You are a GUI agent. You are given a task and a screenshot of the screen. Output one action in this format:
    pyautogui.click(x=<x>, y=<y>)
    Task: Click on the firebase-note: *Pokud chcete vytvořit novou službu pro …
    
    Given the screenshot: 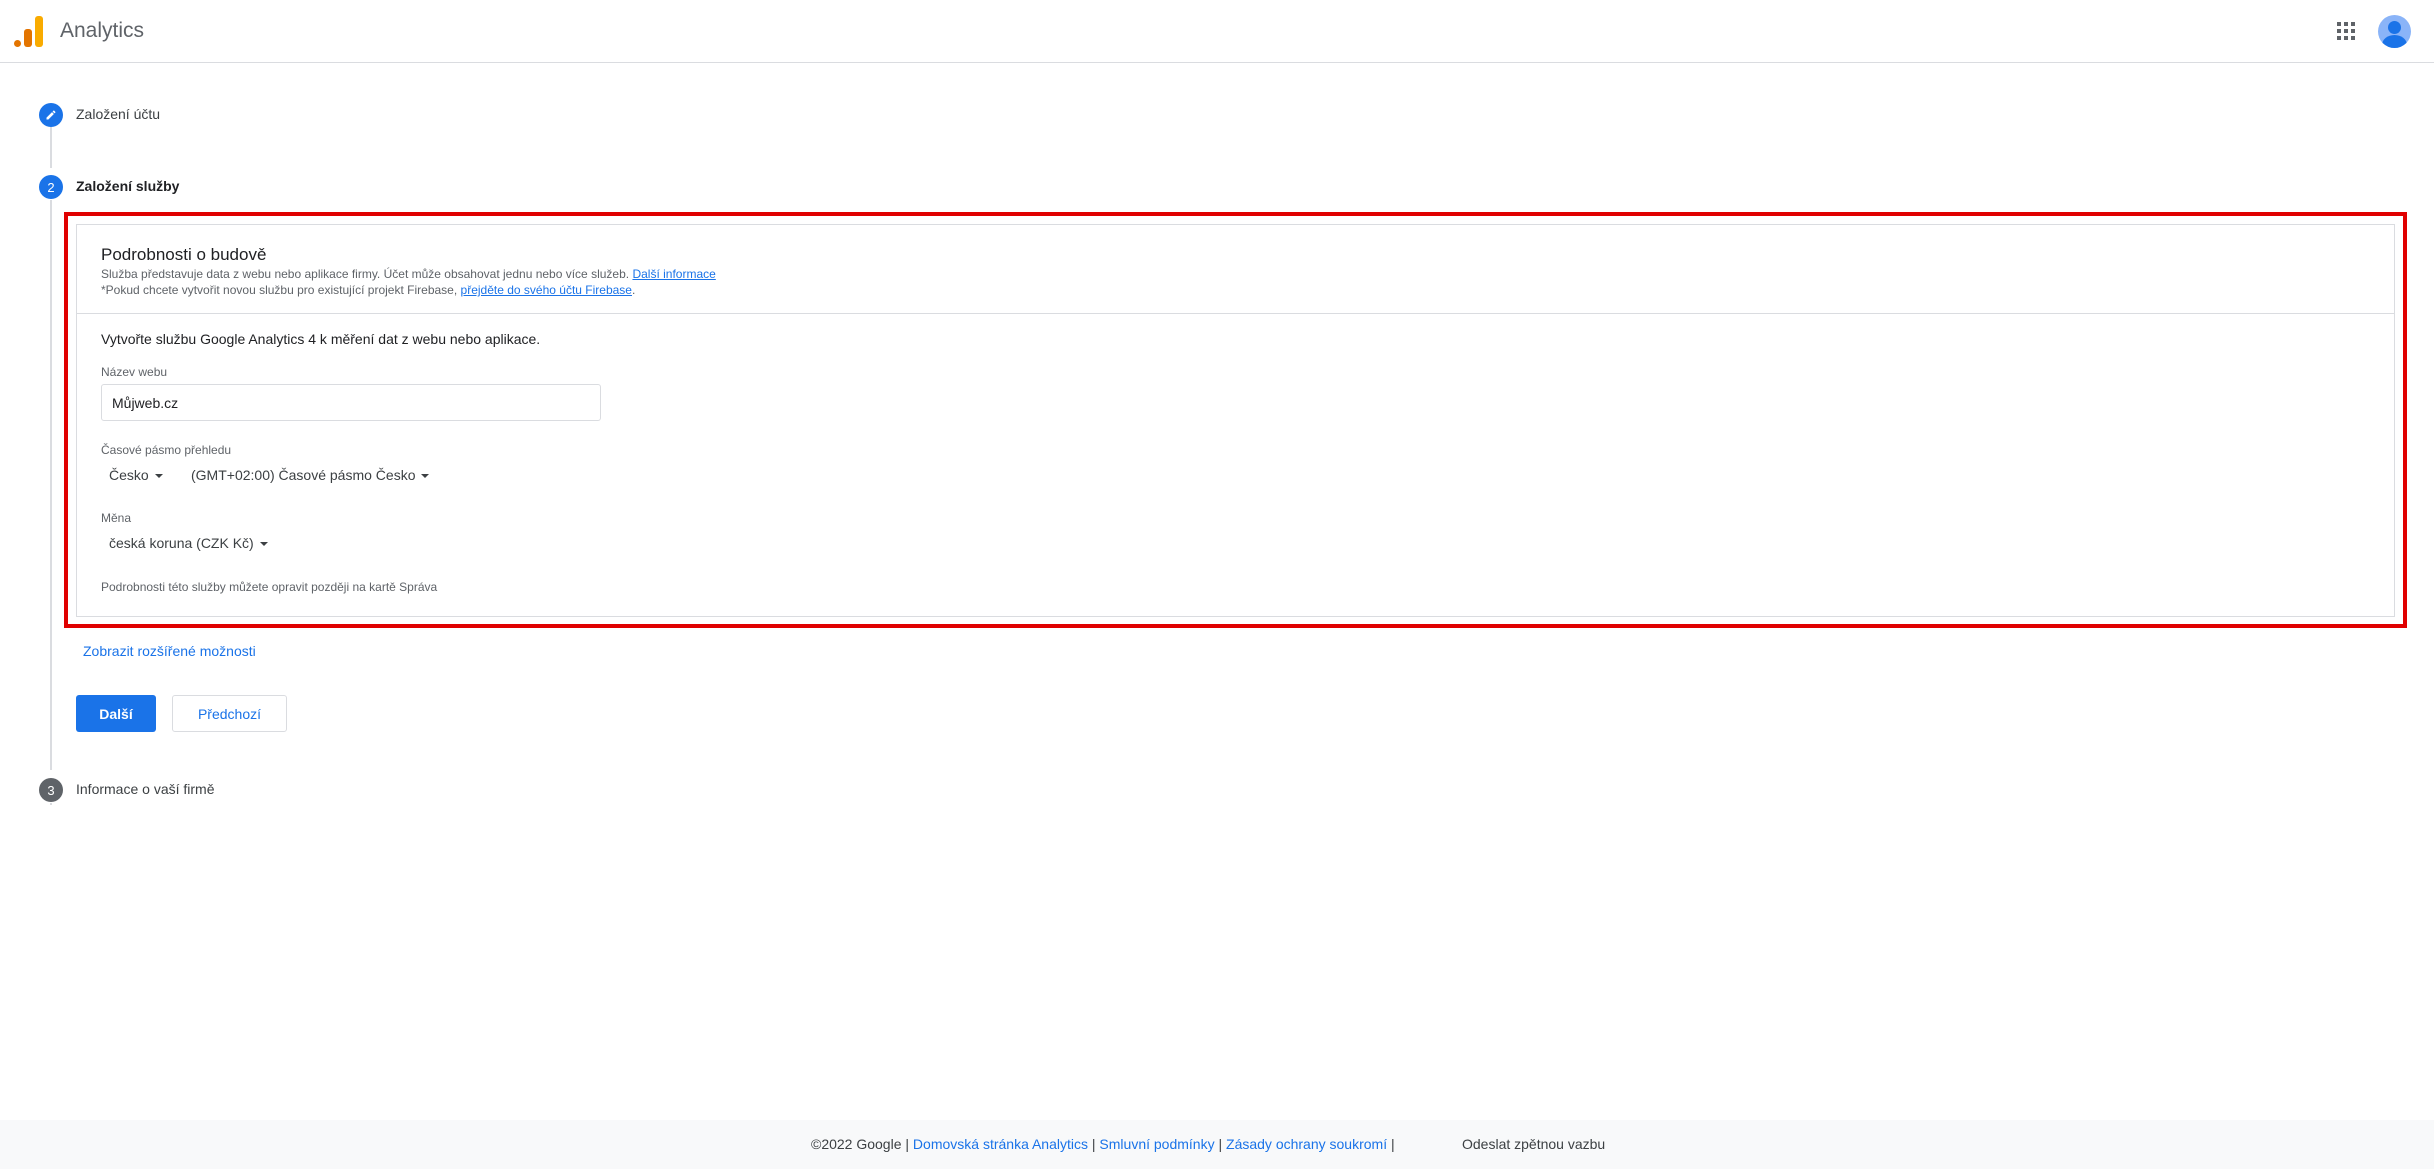 What is the action you would take?
    pyautogui.click(x=368, y=290)
    